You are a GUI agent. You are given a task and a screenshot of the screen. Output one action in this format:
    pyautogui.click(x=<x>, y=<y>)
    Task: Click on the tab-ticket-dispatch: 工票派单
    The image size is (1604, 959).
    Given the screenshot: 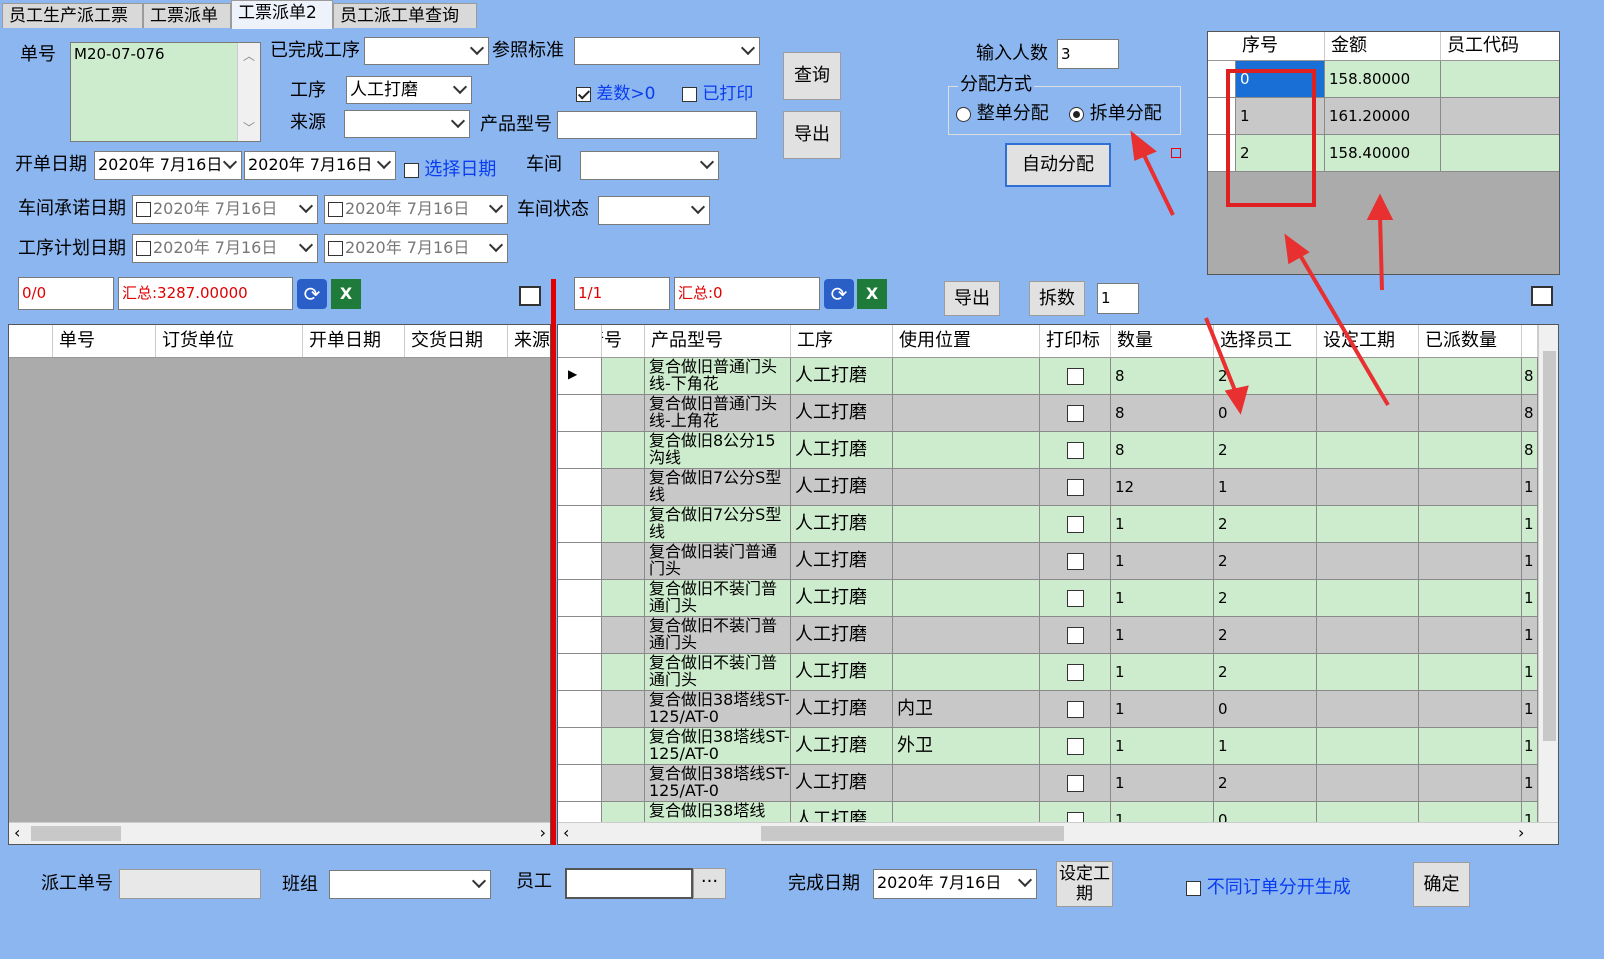 What is the action you would take?
    pyautogui.click(x=187, y=15)
    